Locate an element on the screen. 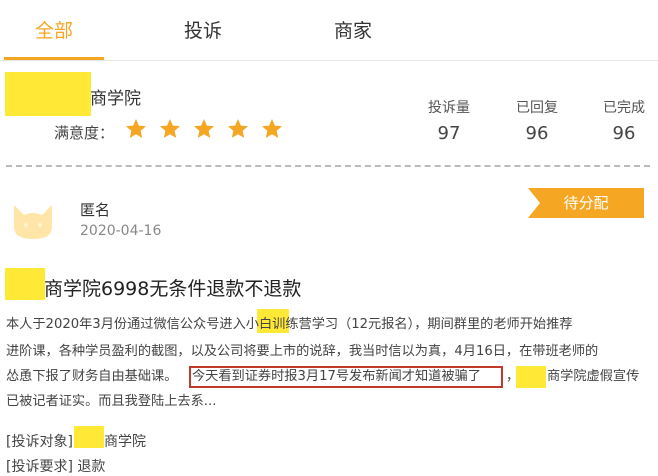  satisfaction-label: 满意度： is located at coordinates (84, 133).